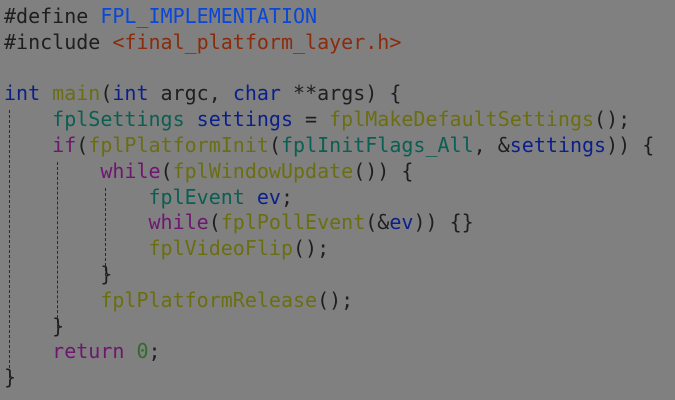  What do you see at coordinates (196, 196) in the screenshot?
I see `code-token-type: fplEvent` at bounding box center [196, 196].